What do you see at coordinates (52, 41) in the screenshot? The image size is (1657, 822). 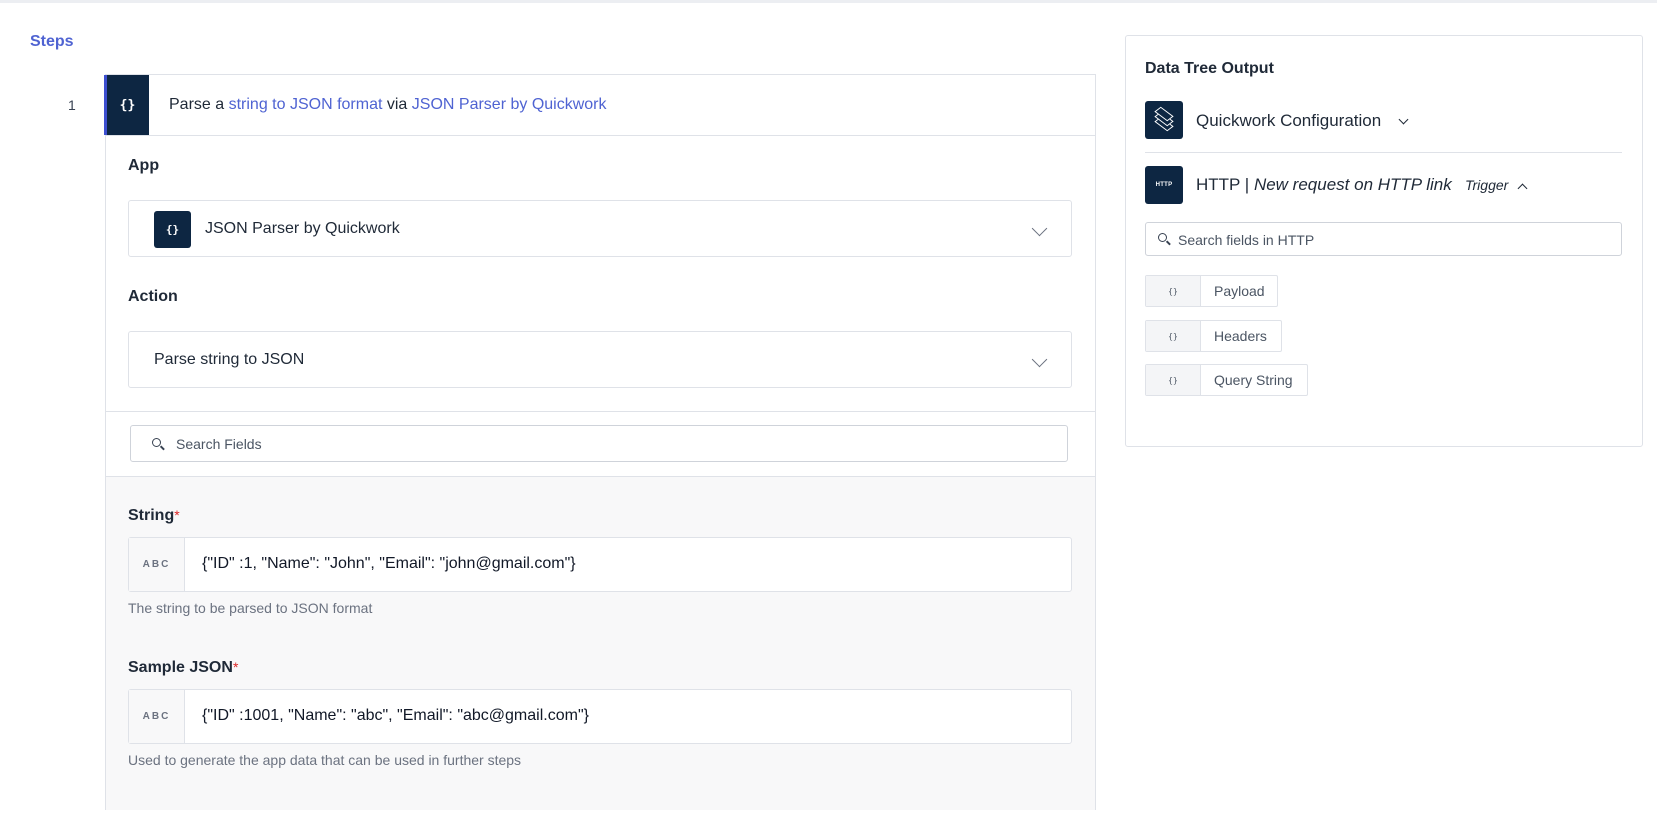 I see `steps-heading: Steps` at bounding box center [52, 41].